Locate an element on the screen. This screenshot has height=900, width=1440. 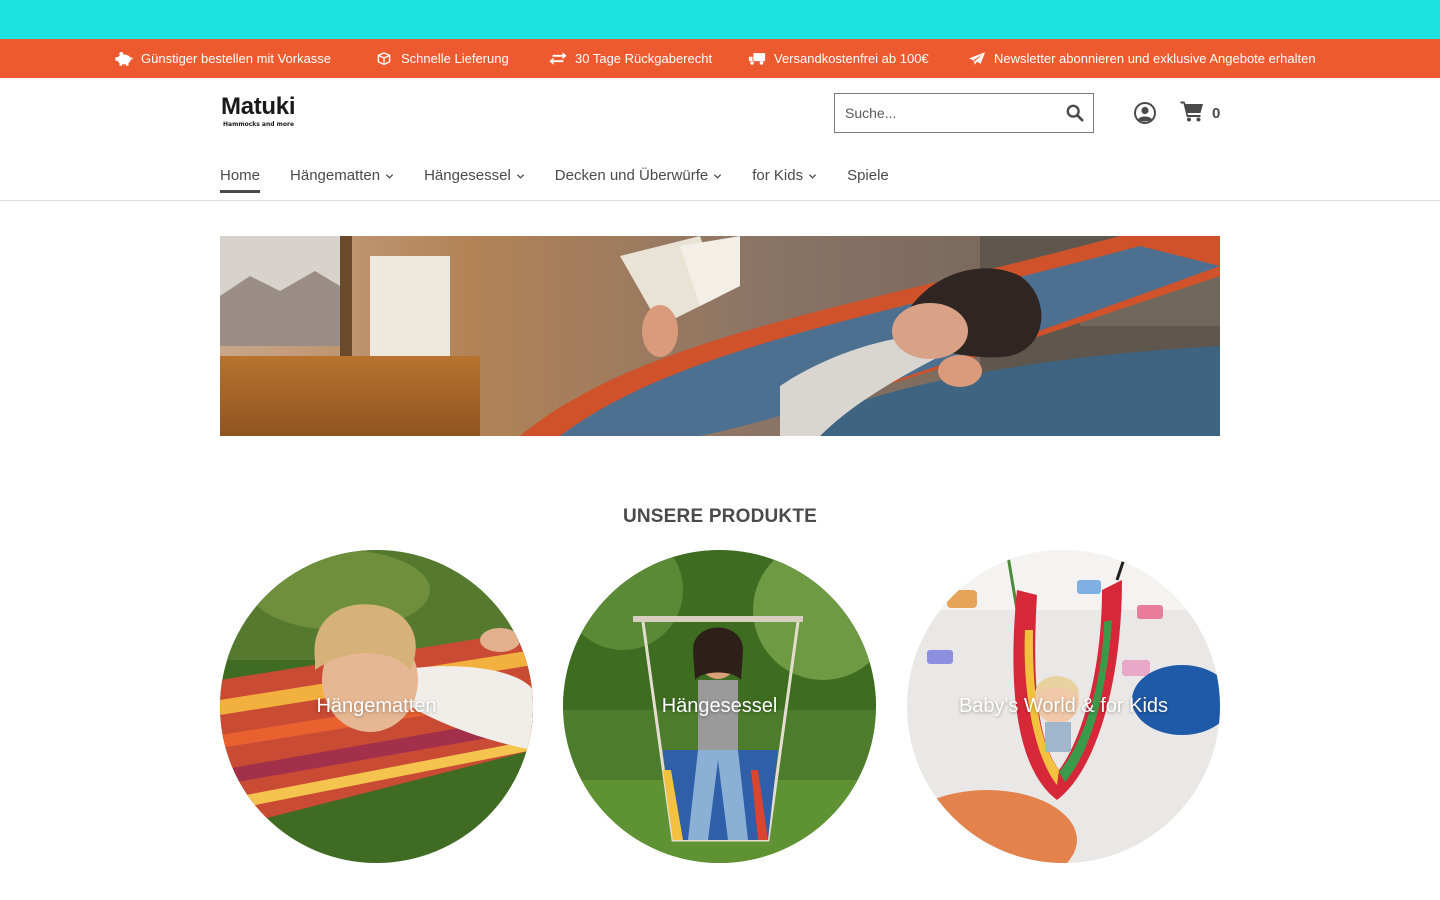
logo-tagline: Hammocks and more is located at coordinates (259, 124).